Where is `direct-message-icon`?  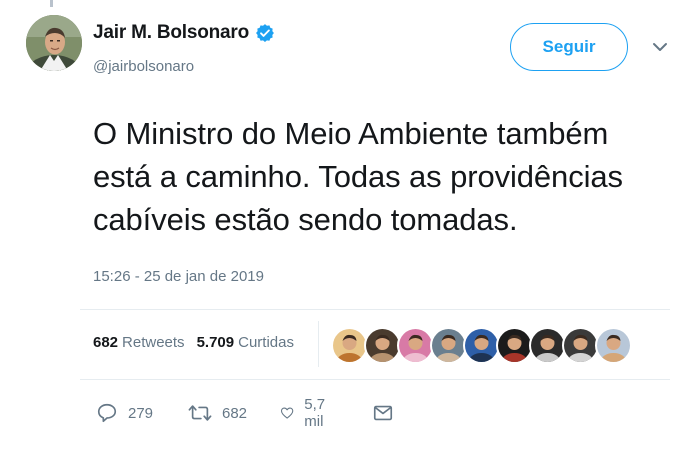
direct-message-icon is located at coordinates (383, 413).